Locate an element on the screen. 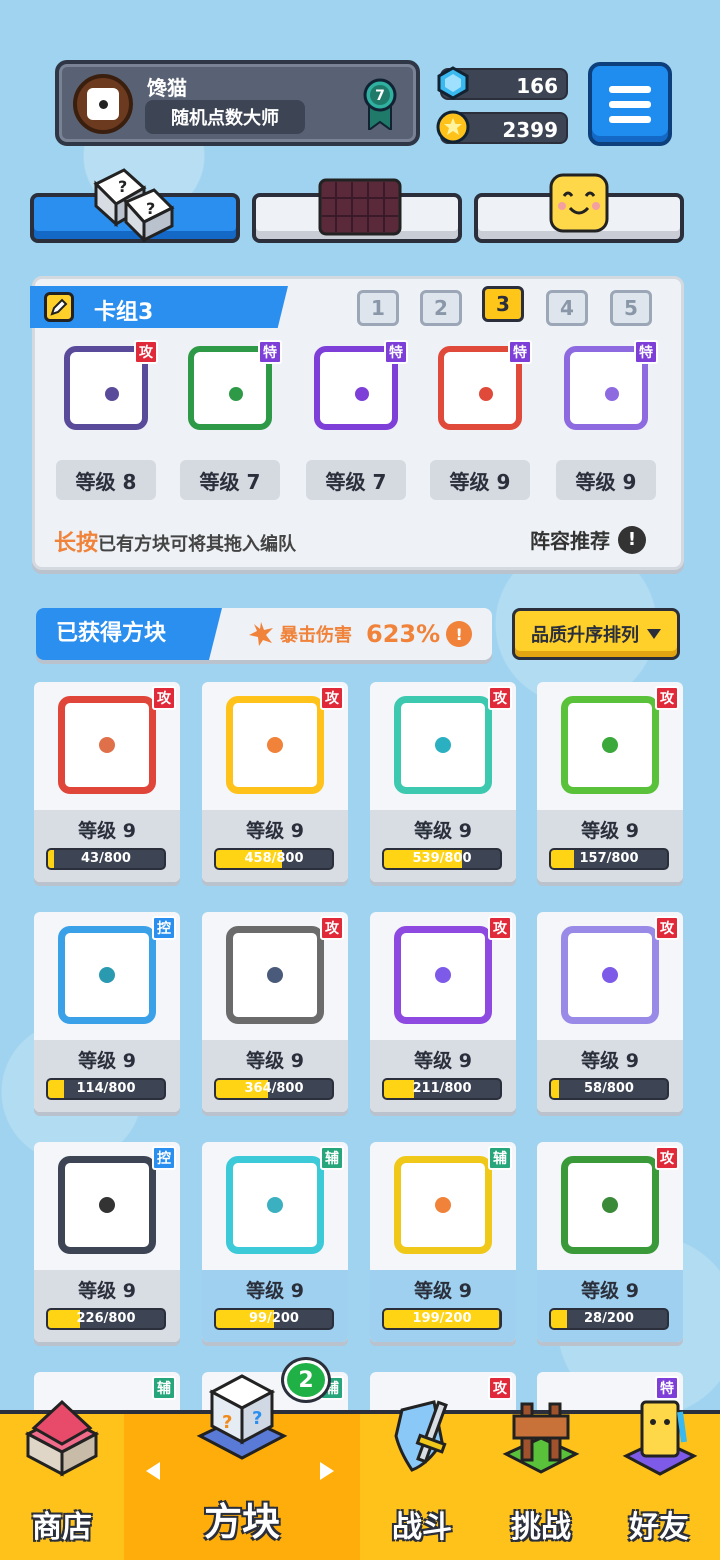 Image resolution: width=720 pixels, height=1560 pixels. owned-title: 已获得方块 is located at coordinates (129, 634).